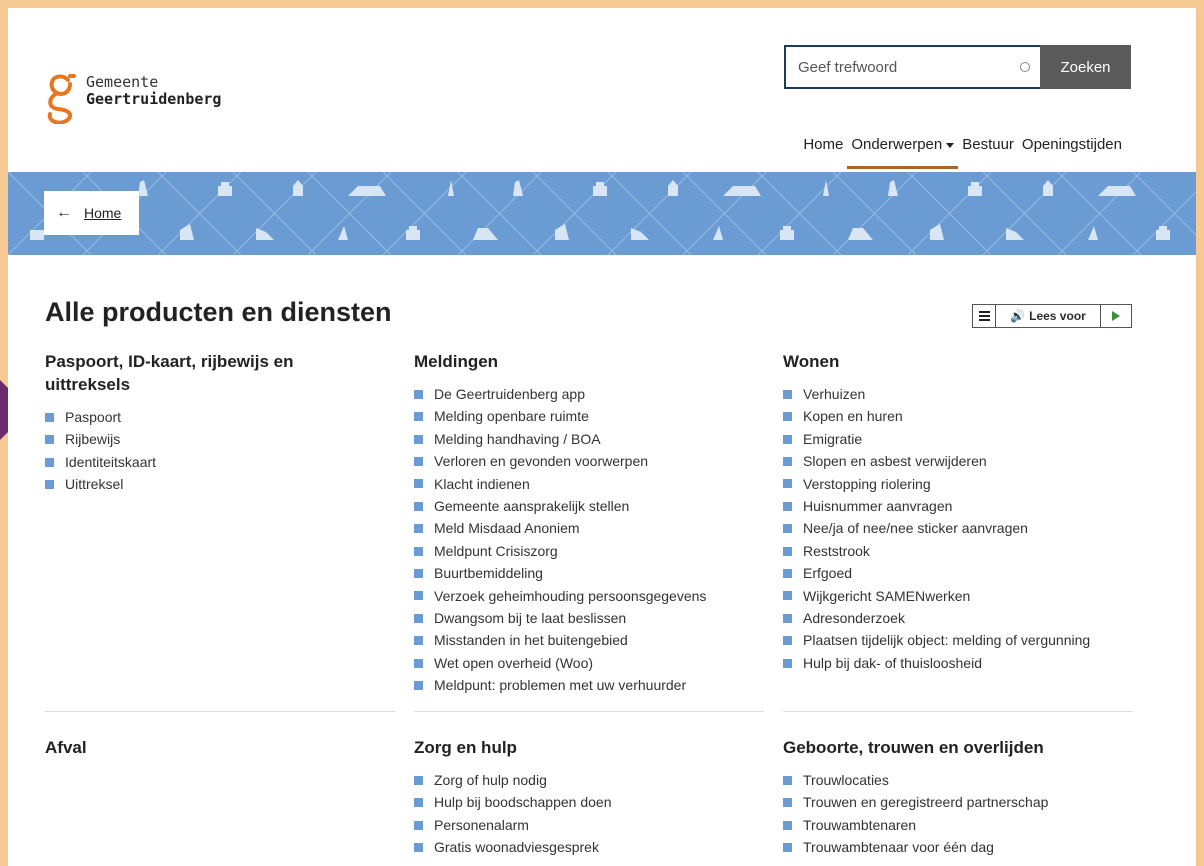 The image size is (1204, 866). Describe the element at coordinates (867, 484) in the screenshot. I see `list-item-label: Verstopping riolering` at that location.